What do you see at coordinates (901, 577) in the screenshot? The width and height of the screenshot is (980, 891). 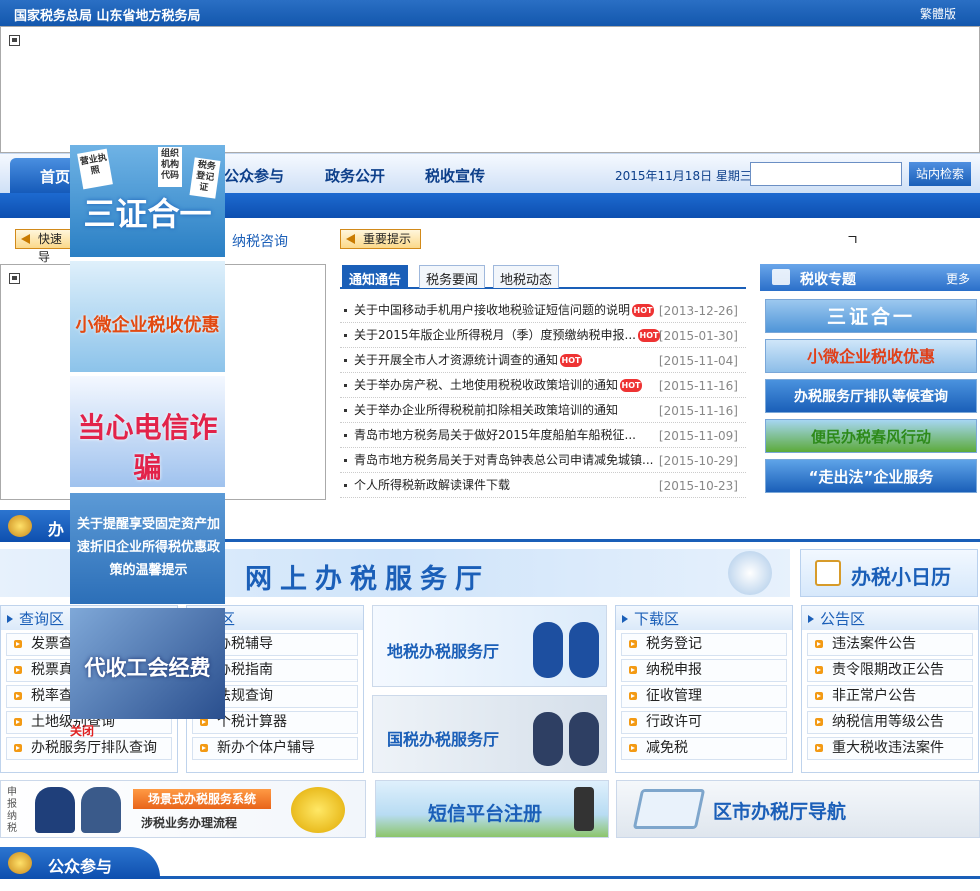 I see `tax-calendar-title: 办税小日历` at bounding box center [901, 577].